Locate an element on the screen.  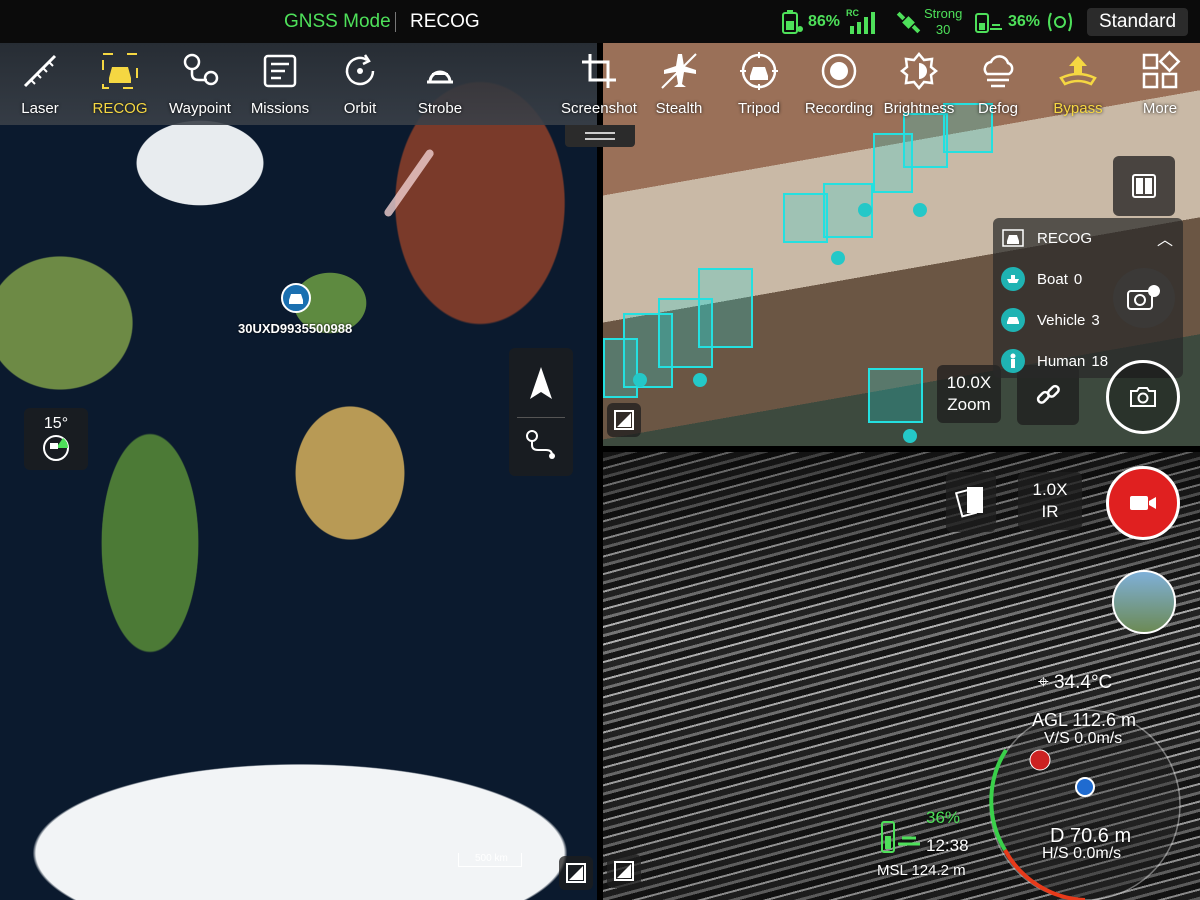
video-camera-icon is located at coordinates (1143, 503).